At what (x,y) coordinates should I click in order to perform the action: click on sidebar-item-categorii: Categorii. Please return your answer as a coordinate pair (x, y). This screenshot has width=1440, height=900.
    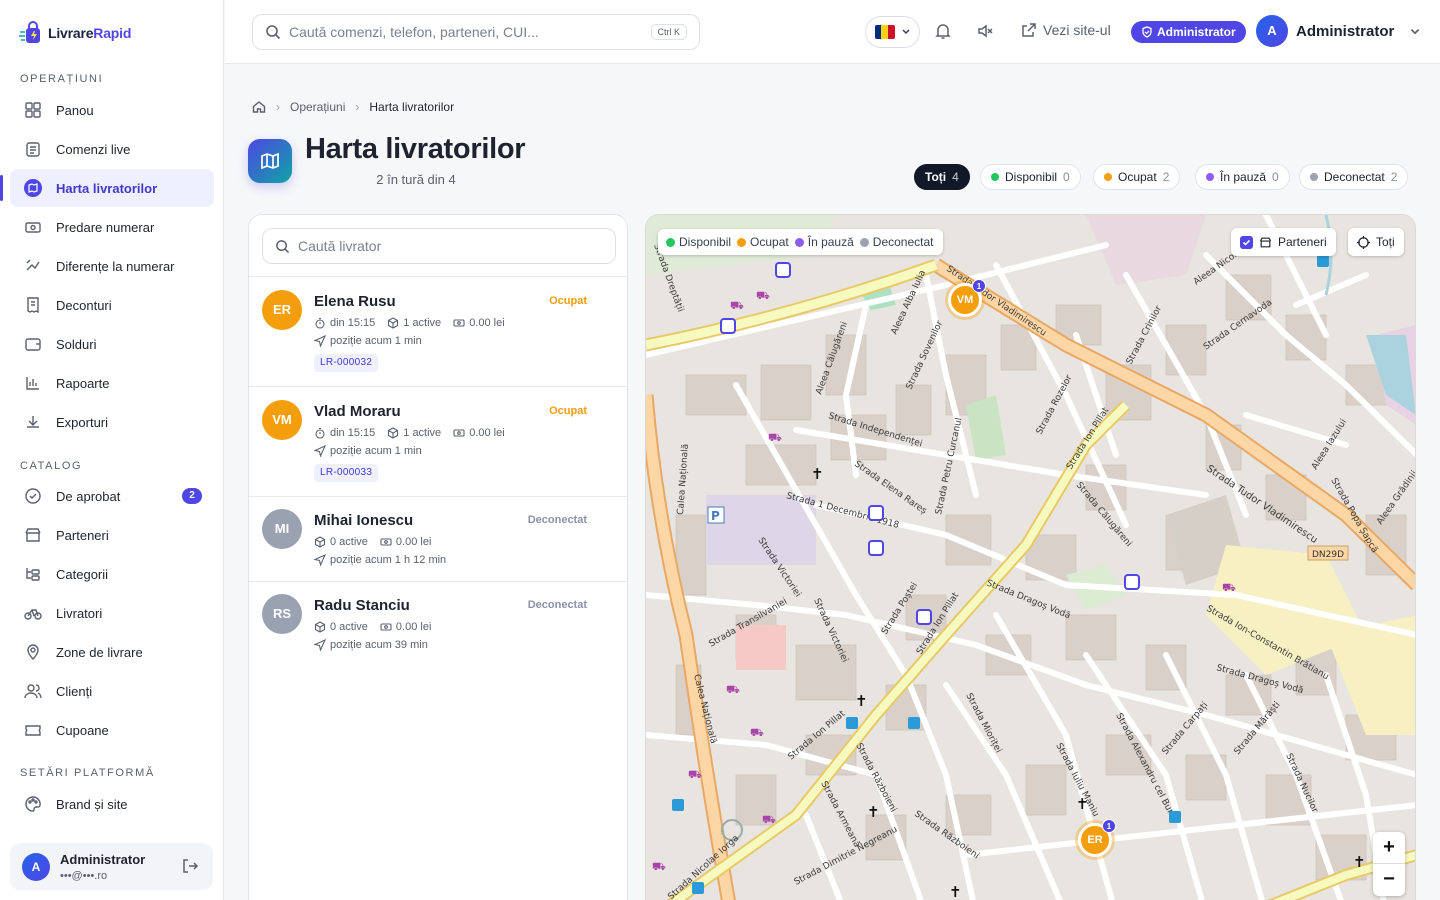
    Looking at the image, I should click on (112, 574).